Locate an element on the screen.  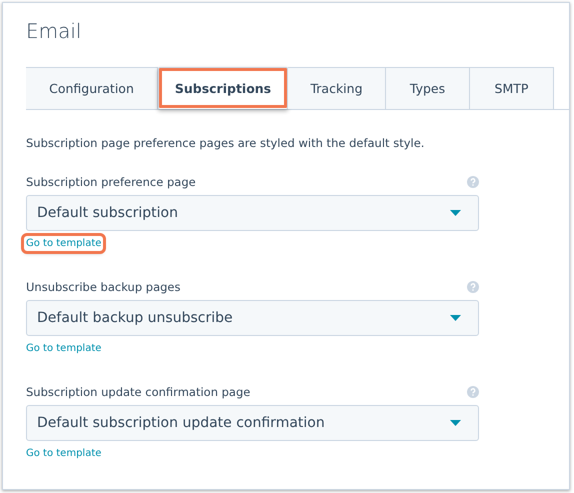
tab: Configuration is located at coordinates (92, 88).